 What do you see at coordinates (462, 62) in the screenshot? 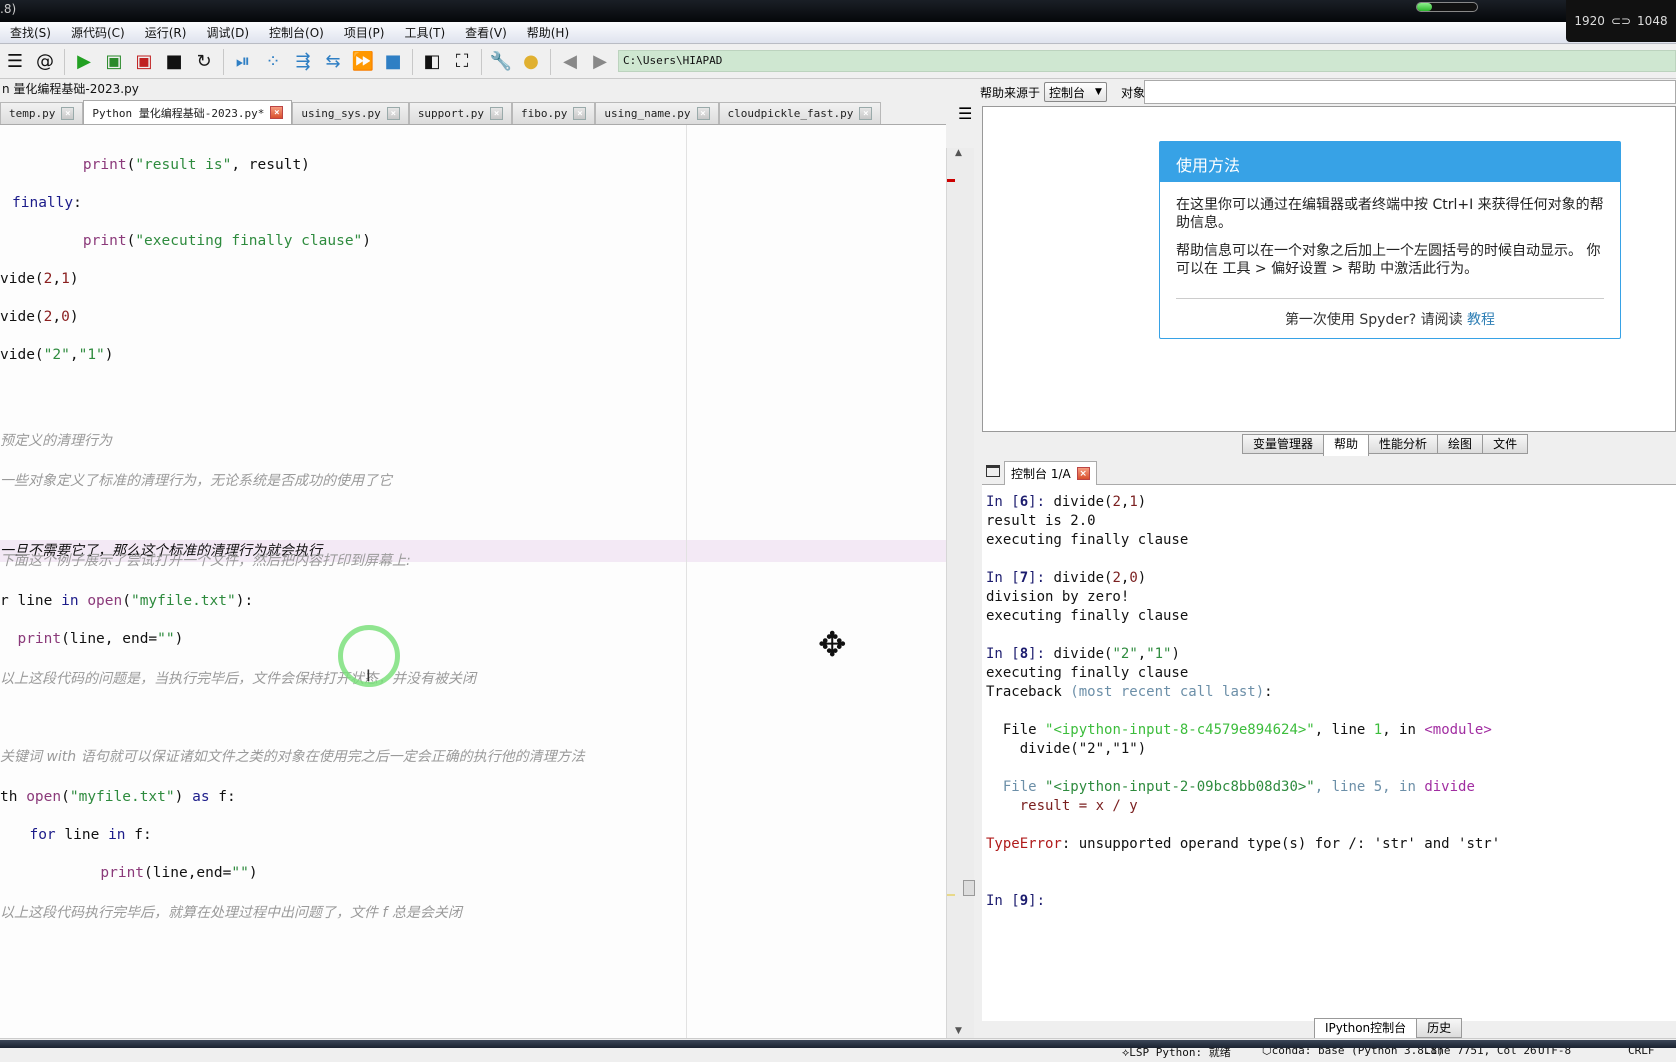
I see `fullscreen-button: ⛶` at bounding box center [462, 62].